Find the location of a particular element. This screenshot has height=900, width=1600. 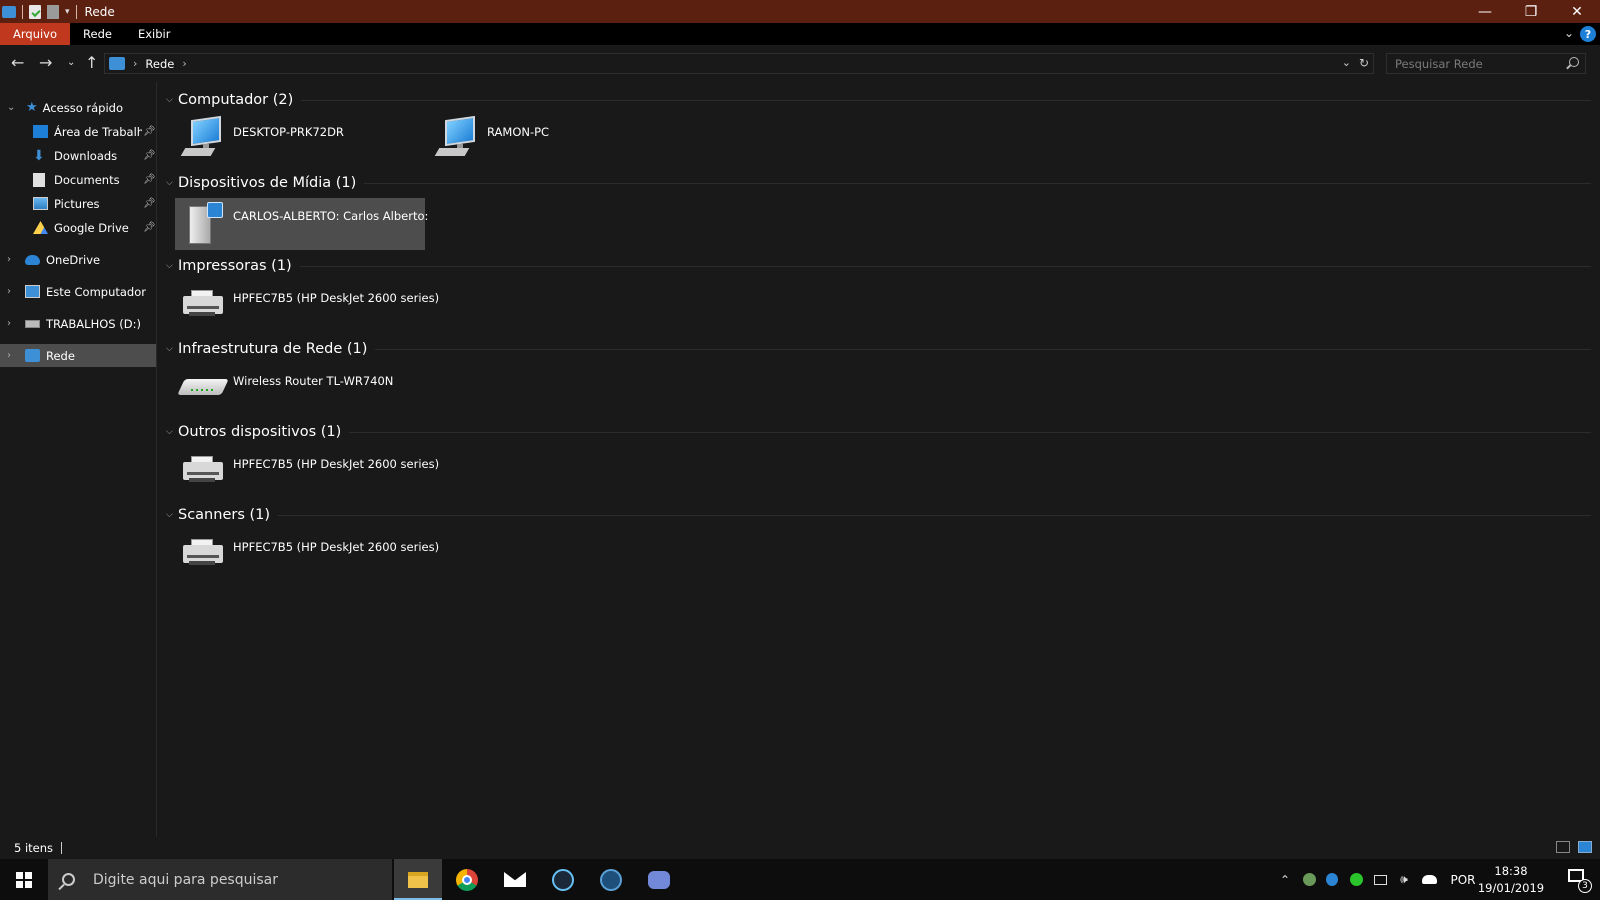

minimize-button: — is located at coordinates (1485, 11).